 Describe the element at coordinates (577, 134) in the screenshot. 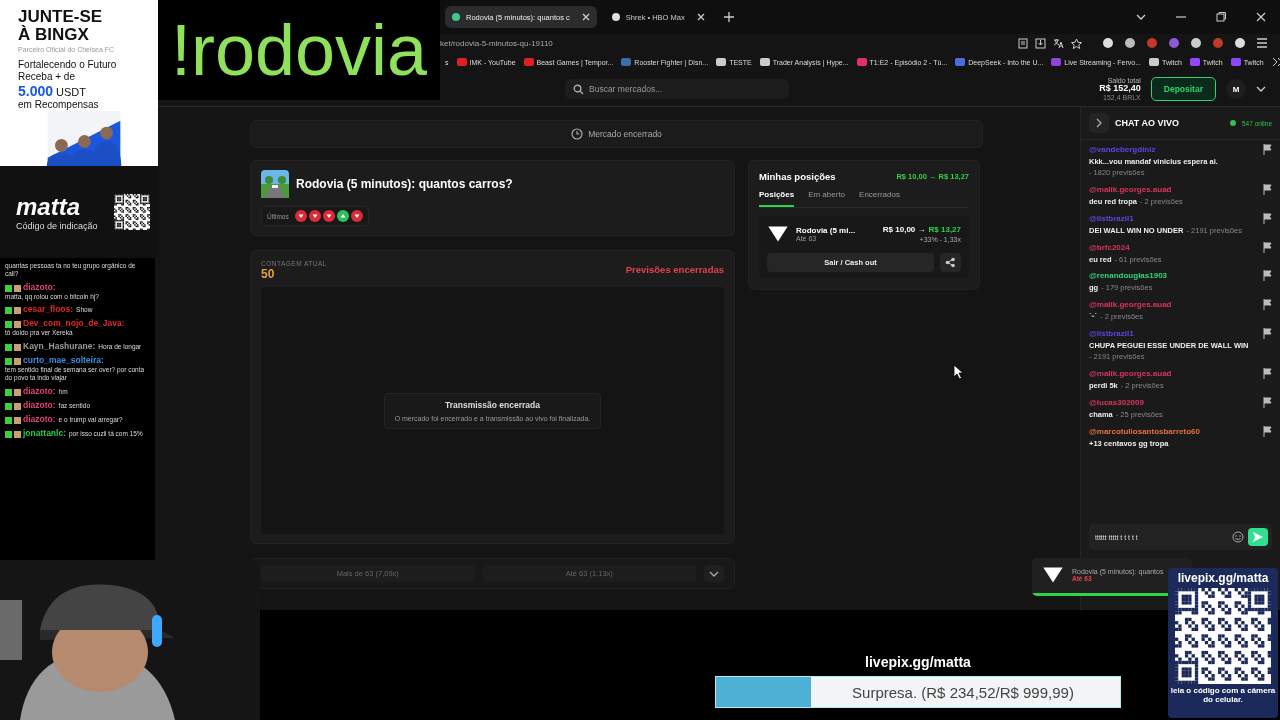

I see `clock-icon` at that location.